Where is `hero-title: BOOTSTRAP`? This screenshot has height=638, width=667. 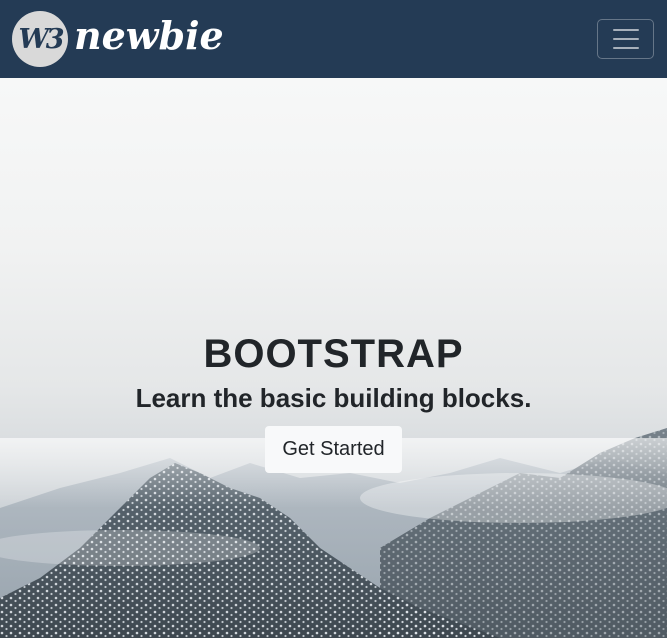
hero-title: BOOTSTRAP is located at coordinates (333, 354).